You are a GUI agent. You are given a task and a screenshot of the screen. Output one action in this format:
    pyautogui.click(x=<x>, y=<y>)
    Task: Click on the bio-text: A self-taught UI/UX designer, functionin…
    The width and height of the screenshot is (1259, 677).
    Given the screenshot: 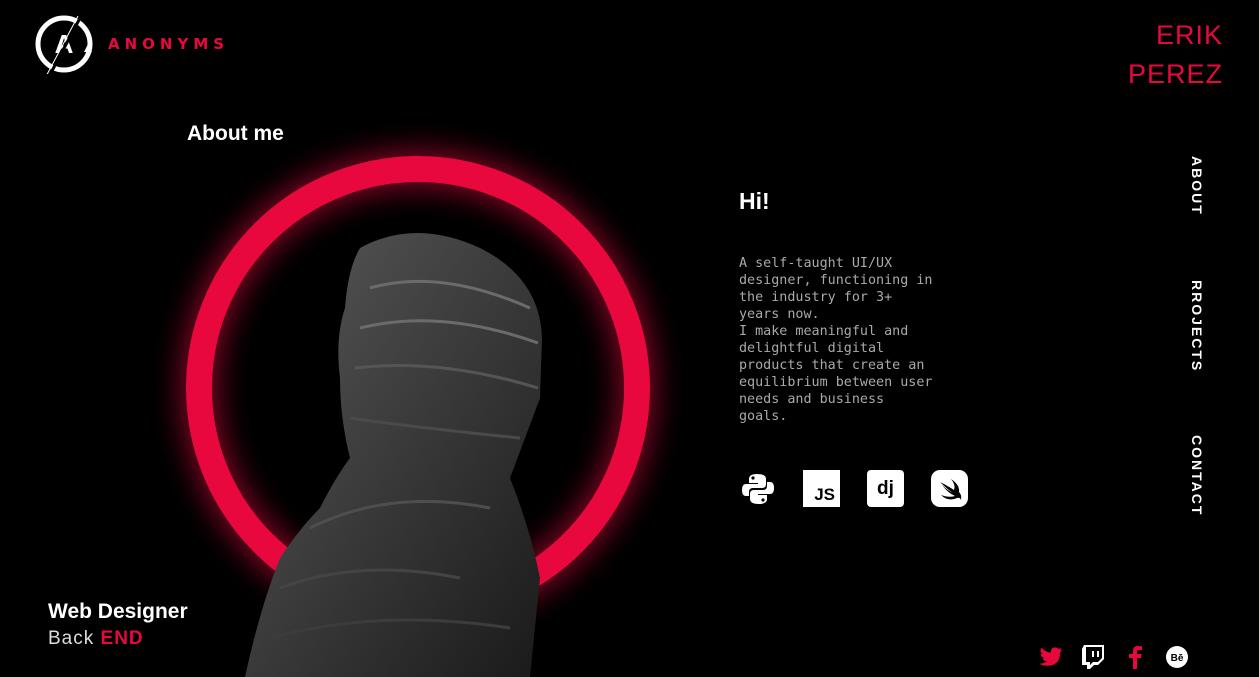 What is the action you would take?
    pyautogui.click(x=839, y=340)
    